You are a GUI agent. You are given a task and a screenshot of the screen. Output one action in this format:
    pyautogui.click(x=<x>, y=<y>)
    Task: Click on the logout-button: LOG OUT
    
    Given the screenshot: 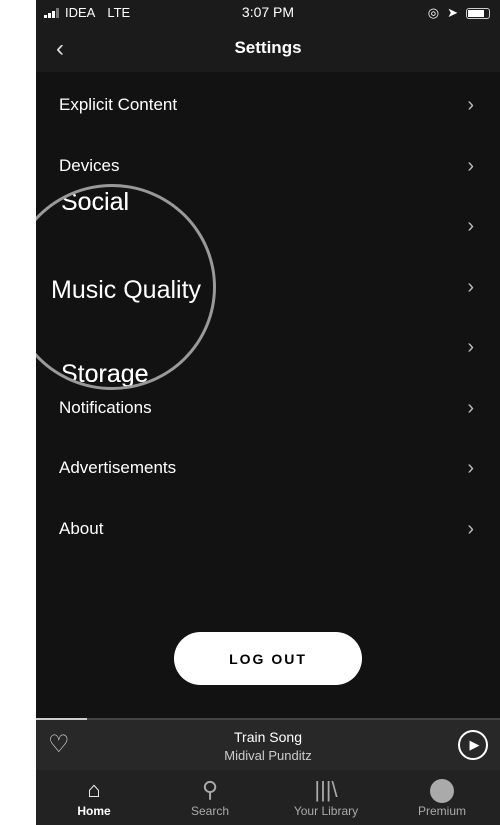 What is the action you would take?
    pyautogui.click(x=268, y=658)
    